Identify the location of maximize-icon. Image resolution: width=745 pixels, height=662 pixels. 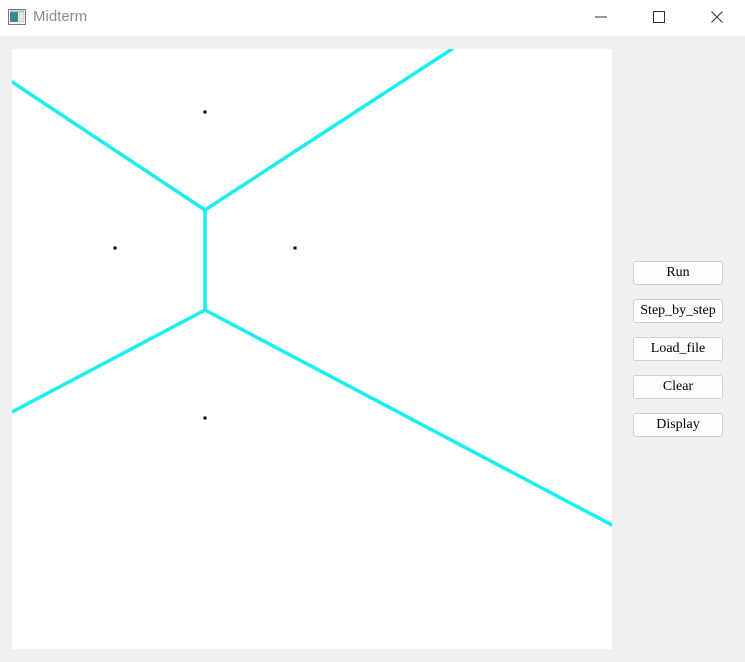
(659, 17).